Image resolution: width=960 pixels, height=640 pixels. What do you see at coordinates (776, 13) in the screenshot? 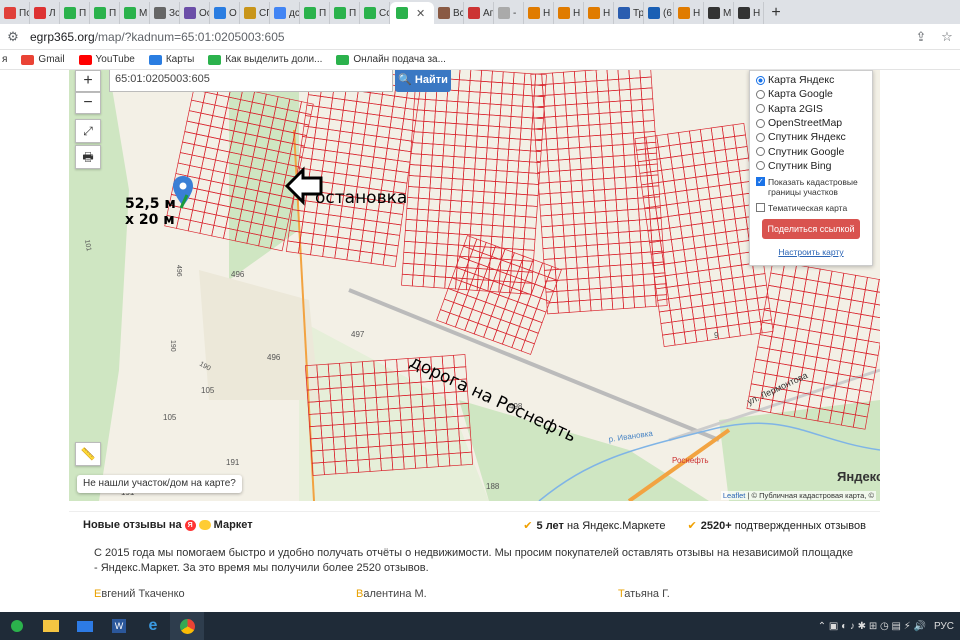
I see `new-tab-button: +` at bounding box center [776, 13].